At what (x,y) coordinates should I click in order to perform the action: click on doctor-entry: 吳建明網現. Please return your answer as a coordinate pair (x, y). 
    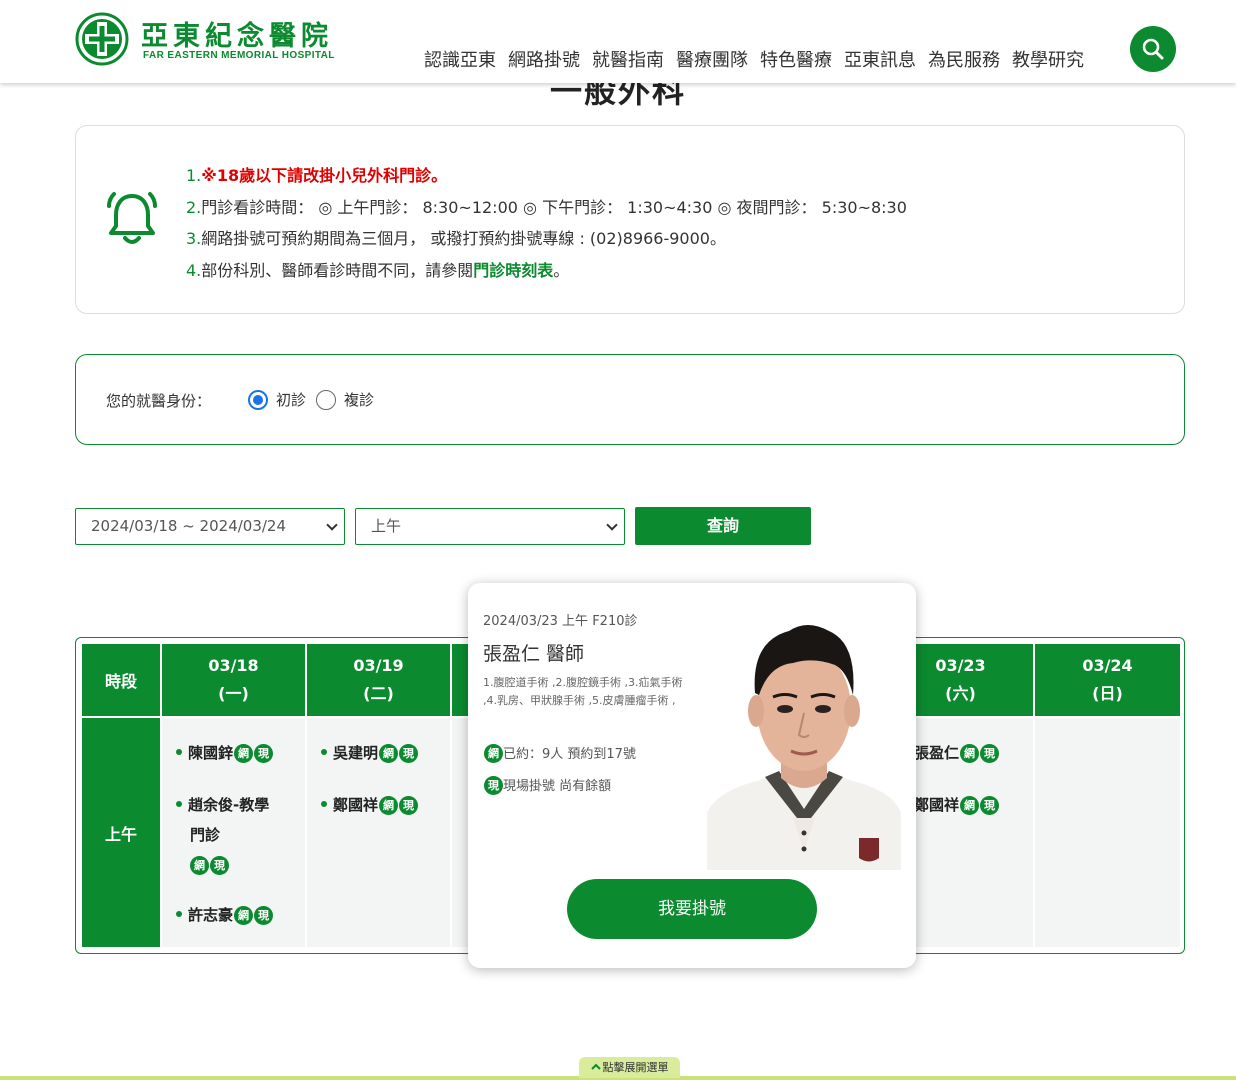
    Looking at the image, I should click on (370, 753).